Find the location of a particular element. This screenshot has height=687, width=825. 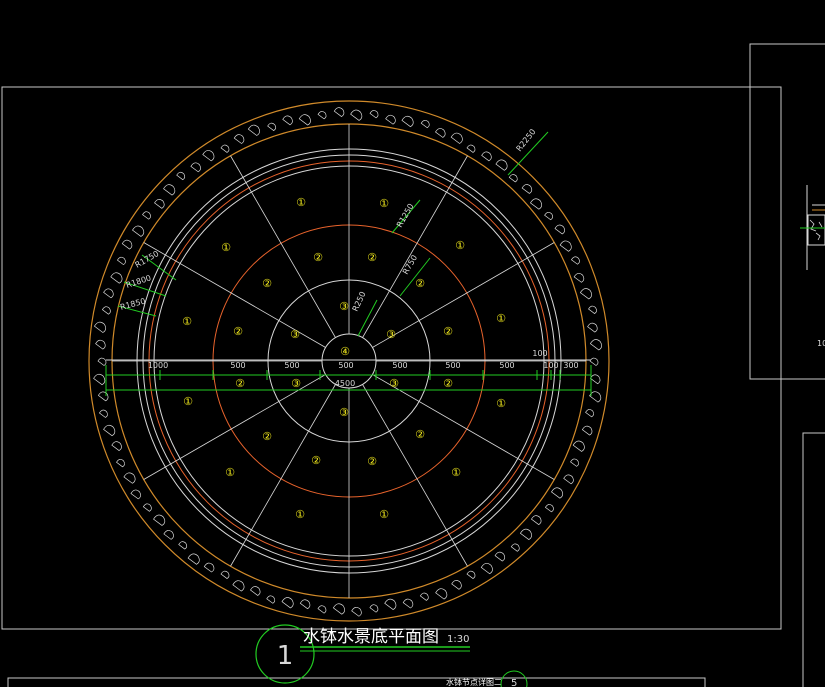

callout-number: 1 is located at coordinates (285, 656).